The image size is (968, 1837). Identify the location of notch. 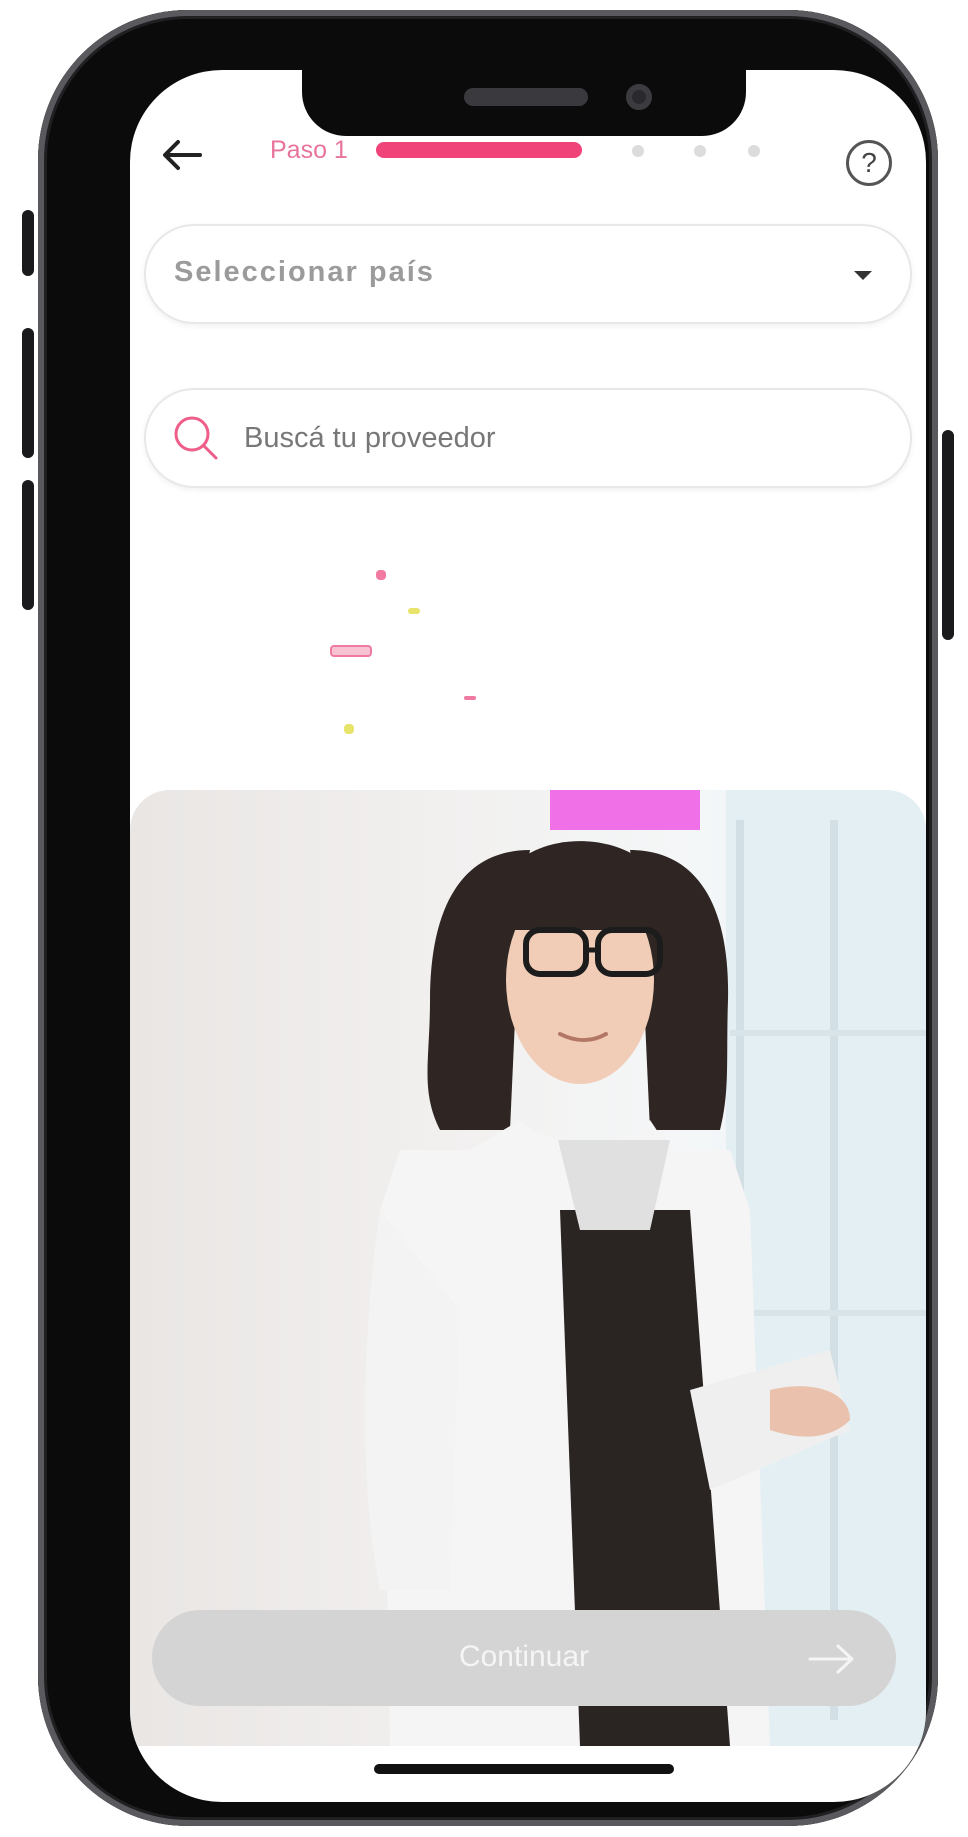
(524, 103).